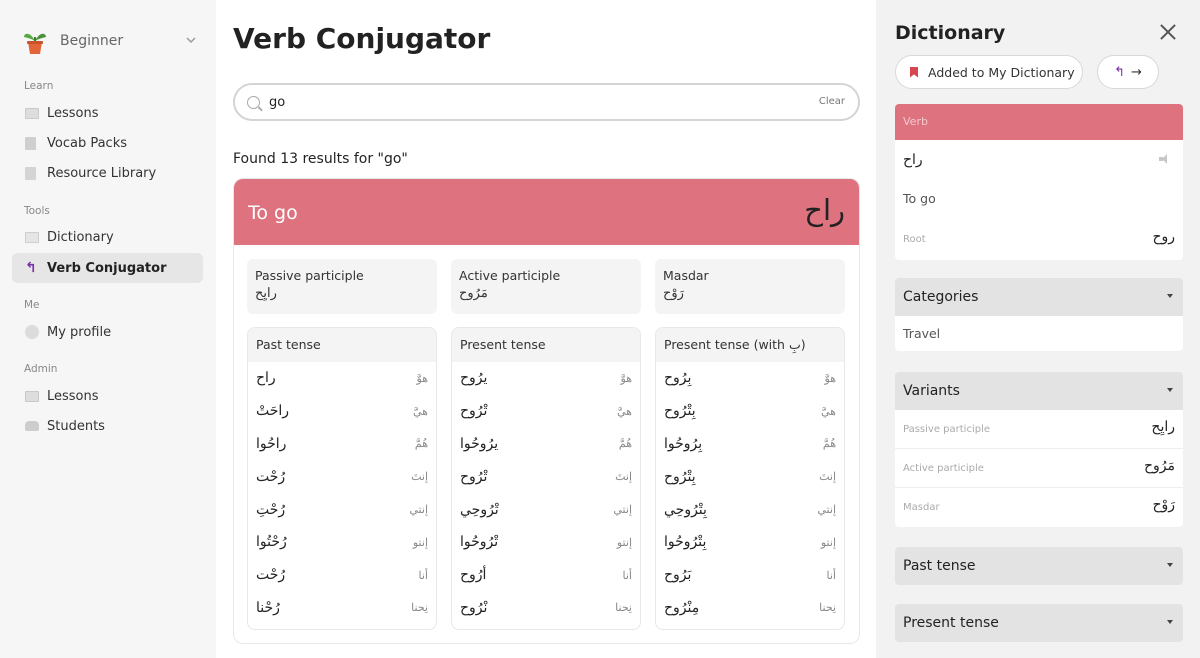 The width and height of the screenshot is (1200, 658). I want to click on clear-button: Clear, so click(832, 101).